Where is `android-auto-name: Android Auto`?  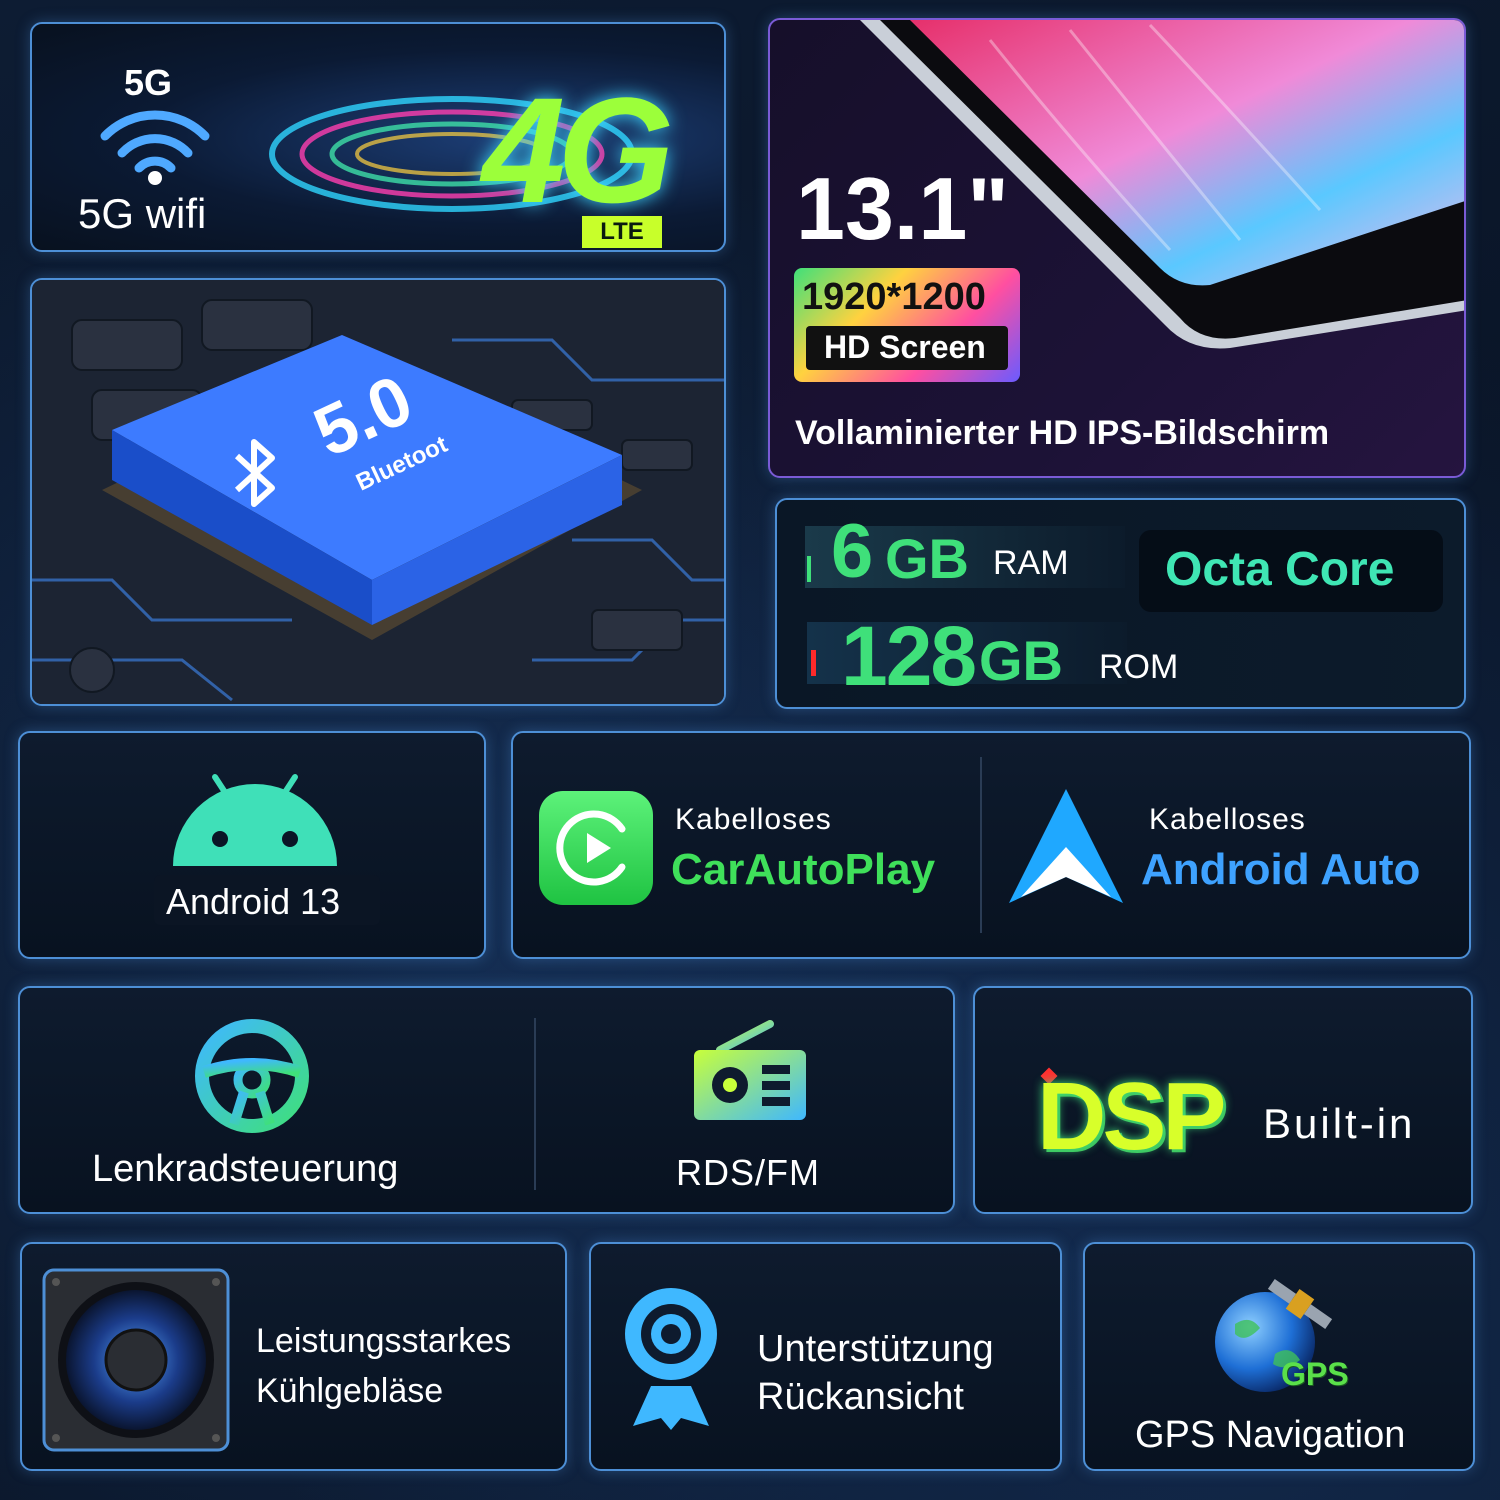
android-auto-name: Android Auto is located at coordinates (1281, 869).